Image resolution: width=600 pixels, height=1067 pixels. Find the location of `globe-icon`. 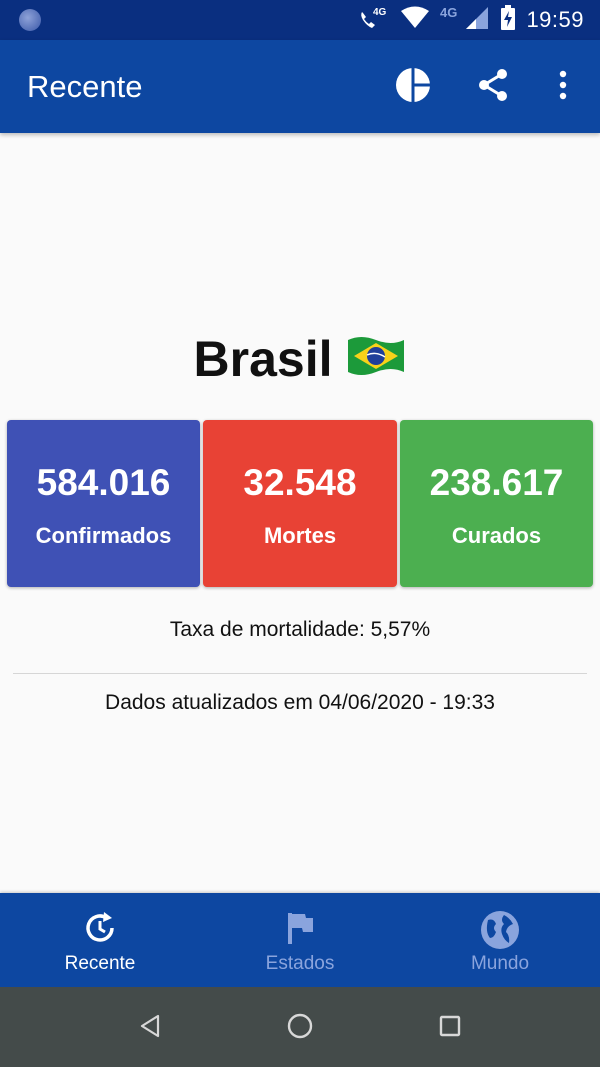

globe-icon is located at coordinates (500, 932).